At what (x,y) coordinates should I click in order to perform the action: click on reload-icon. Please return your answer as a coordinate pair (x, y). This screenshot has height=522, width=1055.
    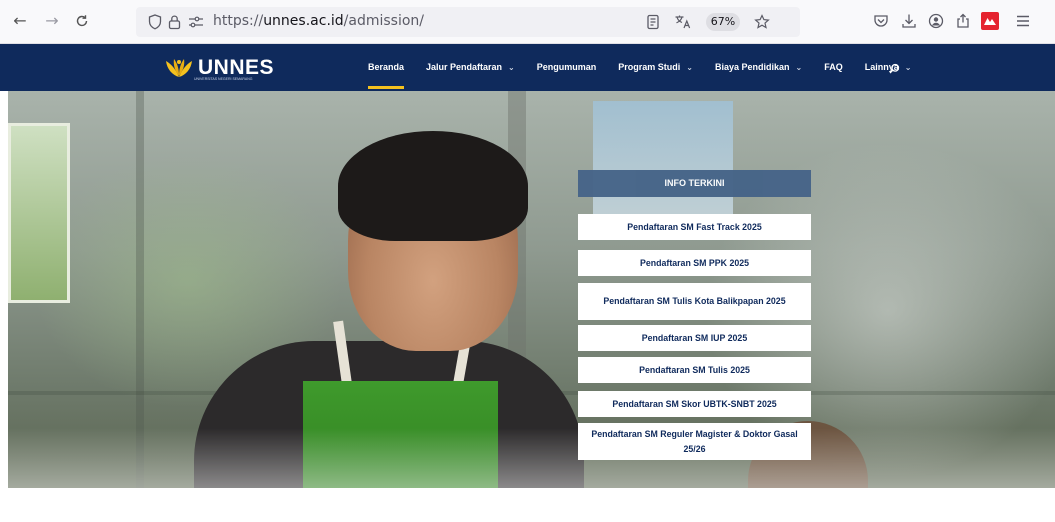
    Looking at the image, I should click on (82, 21).